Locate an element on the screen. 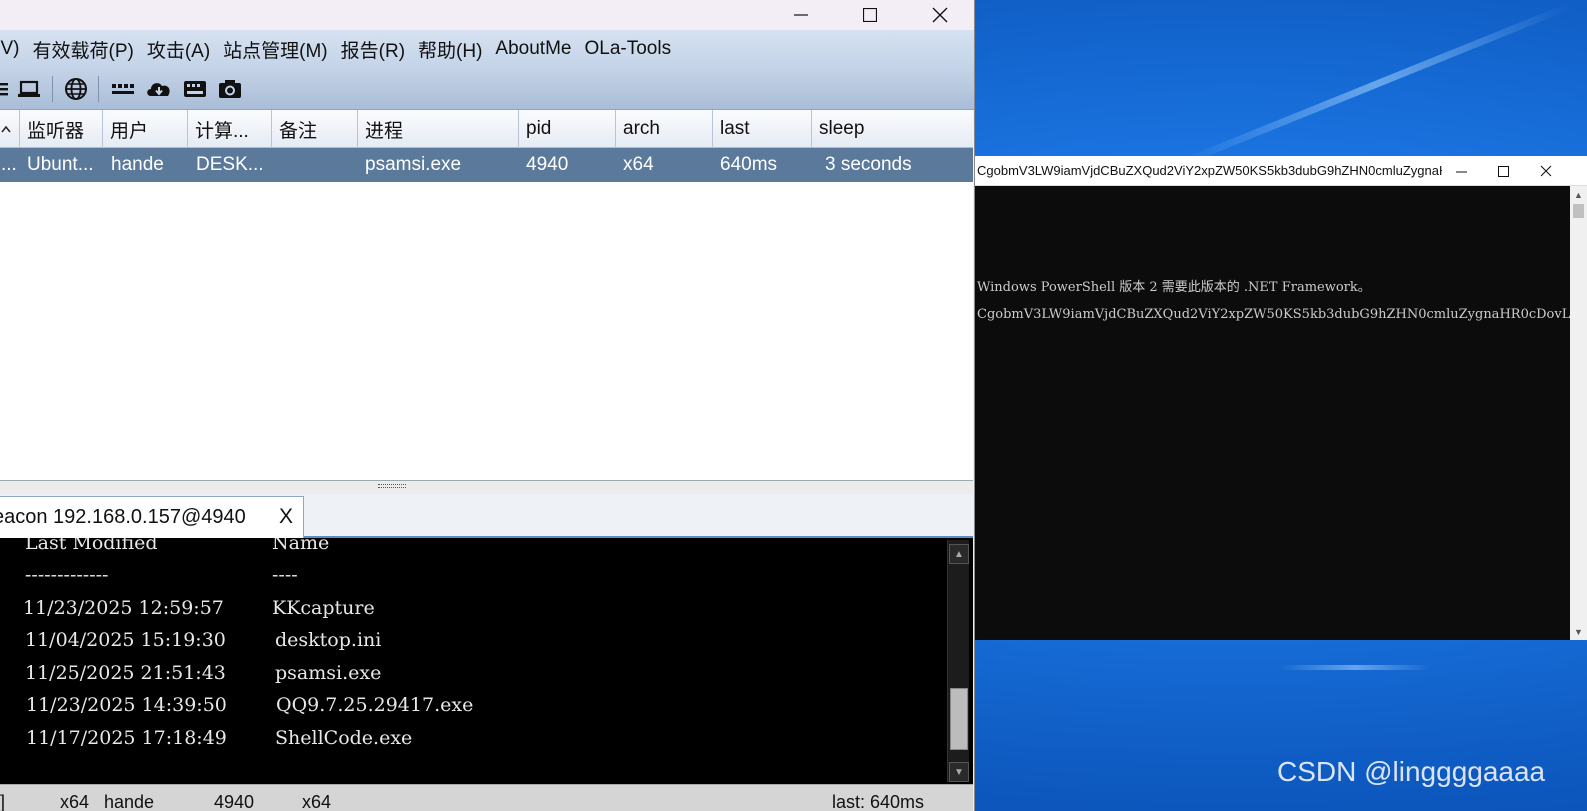 Image resolution: width=1587 pixels, height=811 pixels. tab-beacon-label: eacon 192.168.0.157@4940 is located at coordinates (123, 517).